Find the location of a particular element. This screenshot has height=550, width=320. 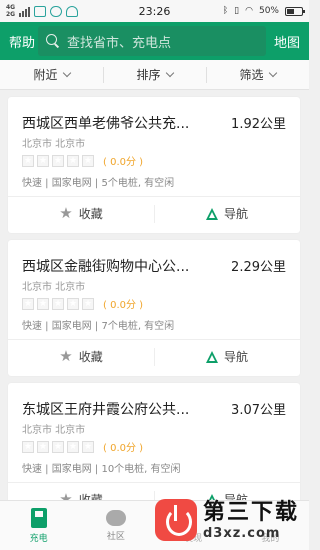

tab-charging: 充电 is located at coordinates (38, 525).